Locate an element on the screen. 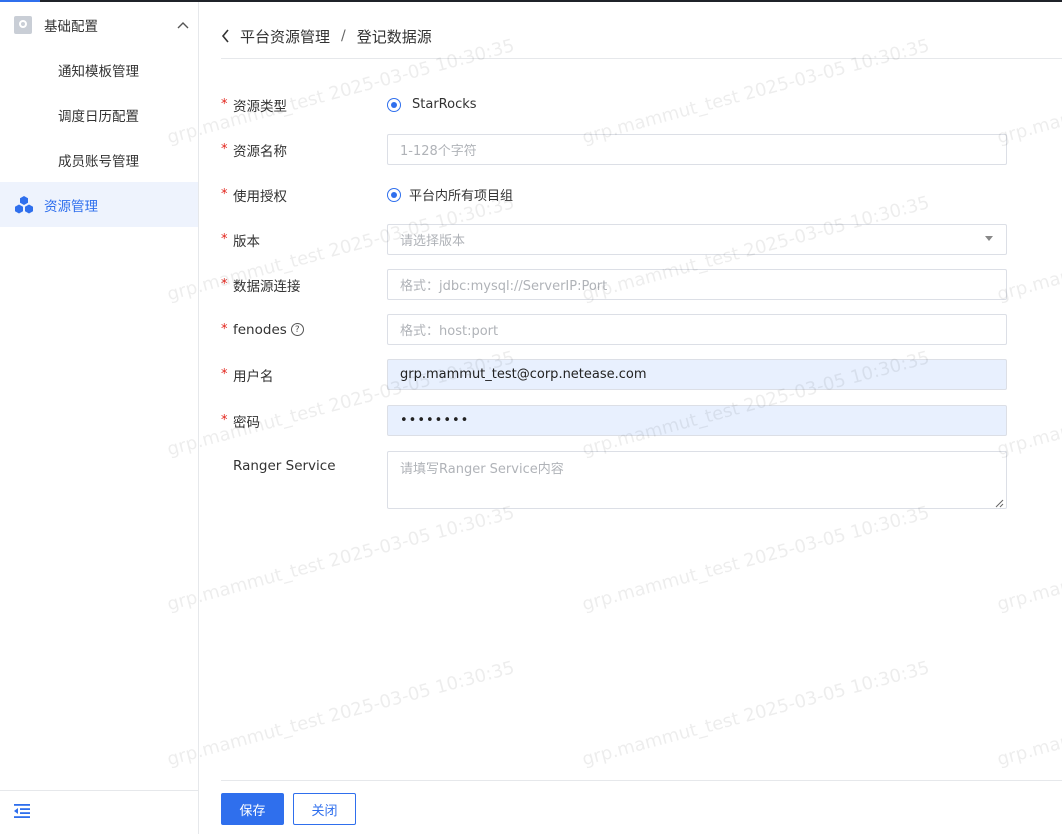  sidebar-item-notify-template: 通知模板管理 is located at coordinates (99, 69).